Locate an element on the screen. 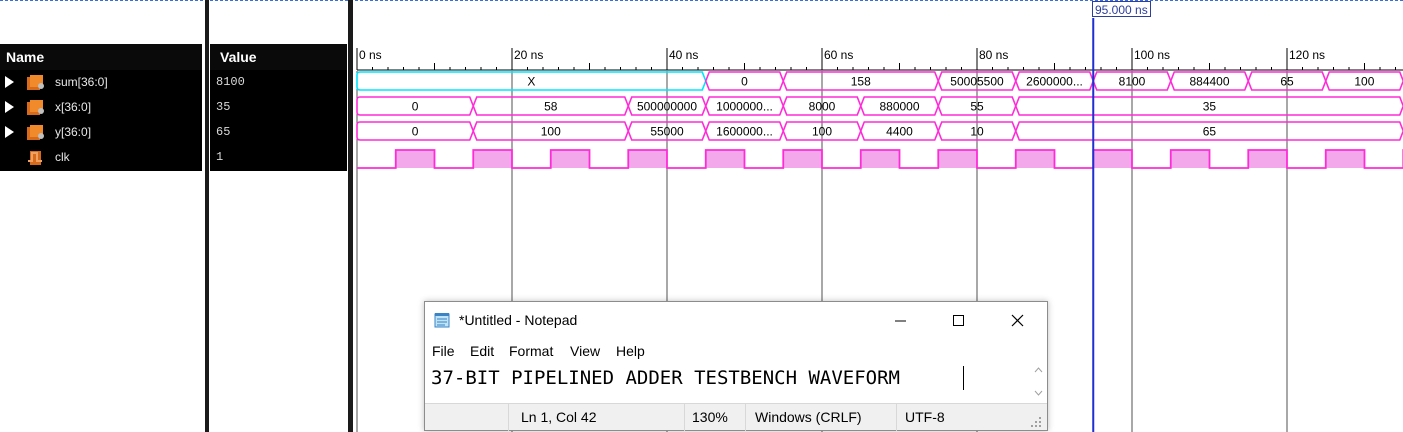 Image resolution: width=1403 pixels, height=432 pixels. bus-value-label: 10 is located at coordinates (977, 132).